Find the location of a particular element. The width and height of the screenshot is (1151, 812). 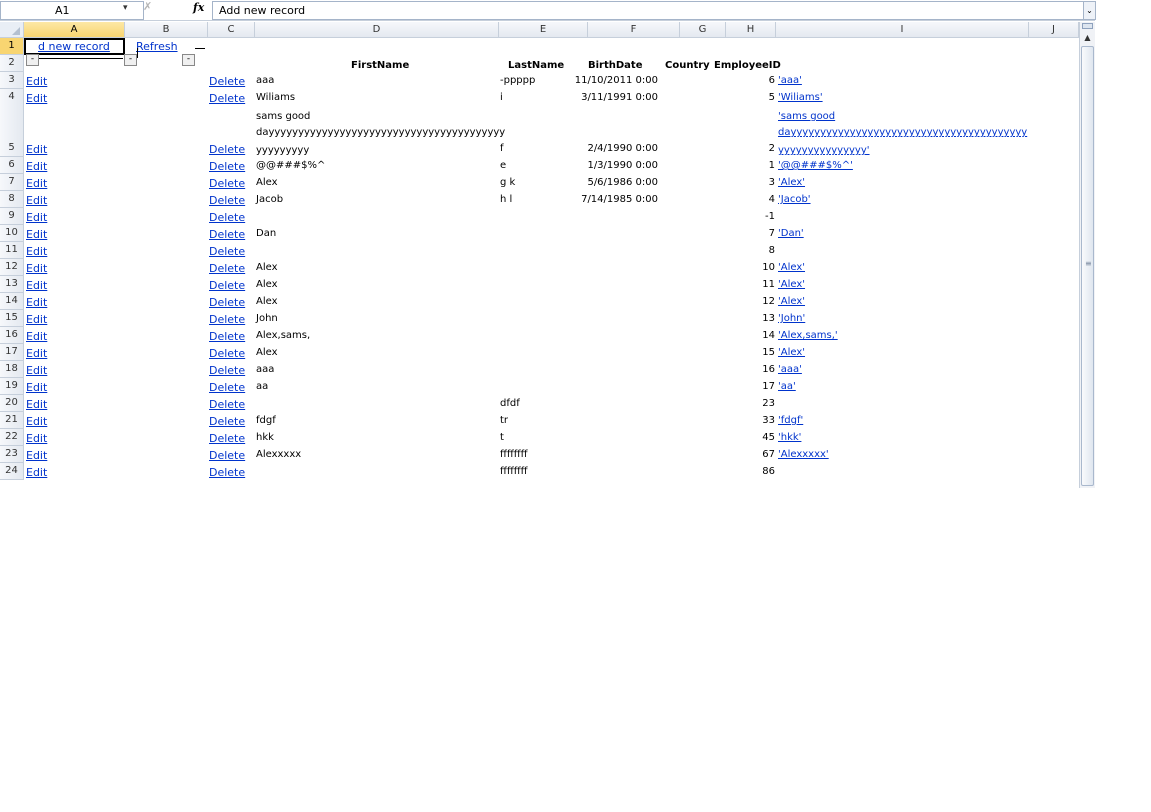

column-header-j: J is located at coordinates (1054, 30).